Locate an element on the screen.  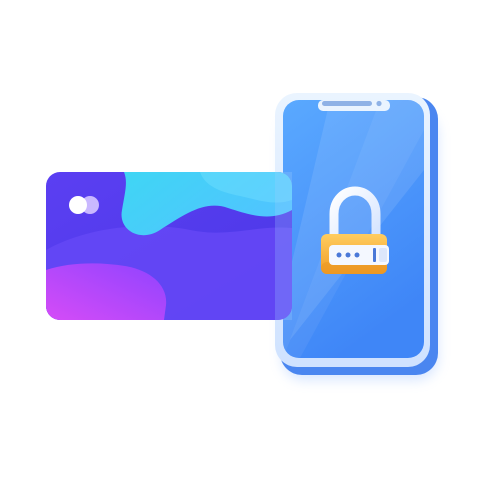
card-chip-front is located at coordinates (78, 205).